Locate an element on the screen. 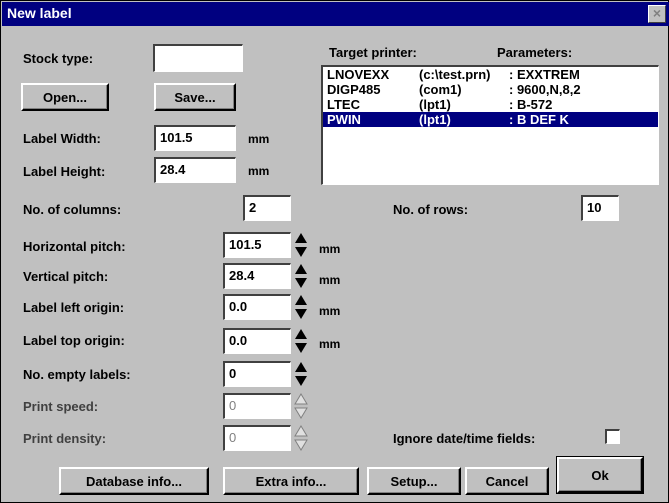 The width and height of the screenshot is (669, 503). ignore-datetime-checkbox is located at coordinates (612, 436).